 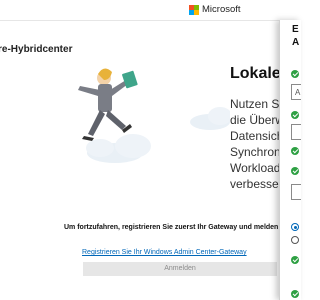 I want to click on description-line: Datensiche, so click(x=255, y=136).